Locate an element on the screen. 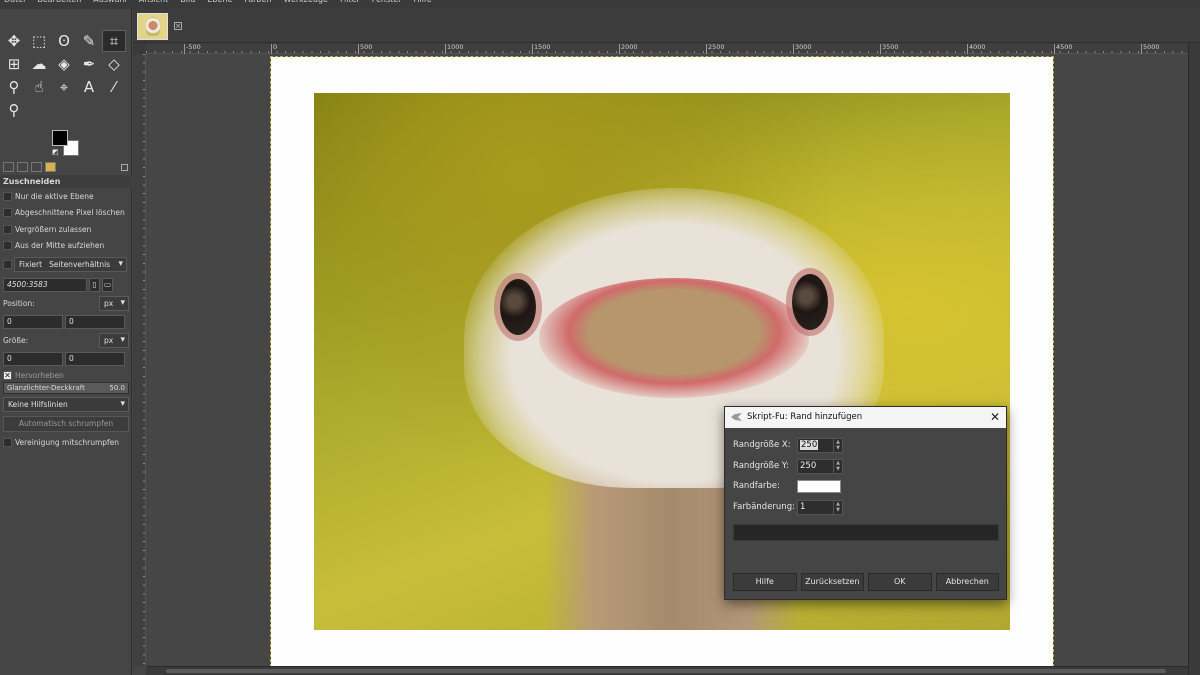 The image size is (1200, 675). color-selector: ◩ is located at coordinates (66, 144).